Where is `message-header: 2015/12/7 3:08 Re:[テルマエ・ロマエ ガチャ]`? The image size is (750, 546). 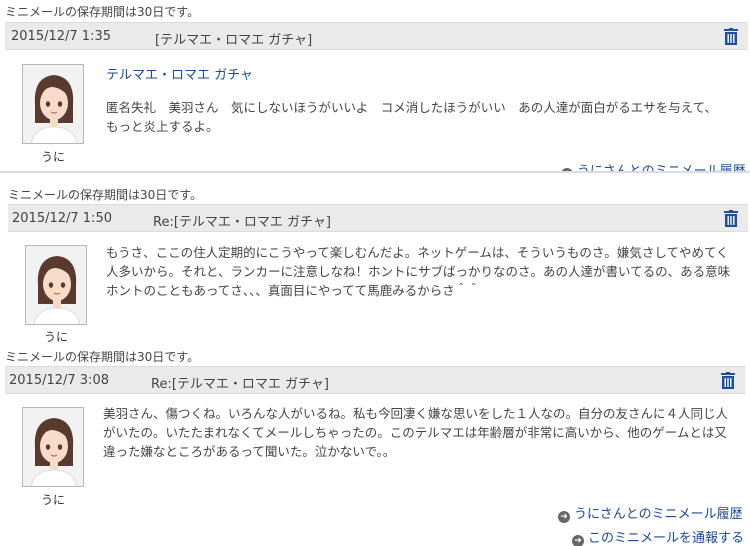 message-header: 2015/12/7 3:08 Re:[テルマエ・ロマエ ガチャ] is located at coordinates (375, 380).